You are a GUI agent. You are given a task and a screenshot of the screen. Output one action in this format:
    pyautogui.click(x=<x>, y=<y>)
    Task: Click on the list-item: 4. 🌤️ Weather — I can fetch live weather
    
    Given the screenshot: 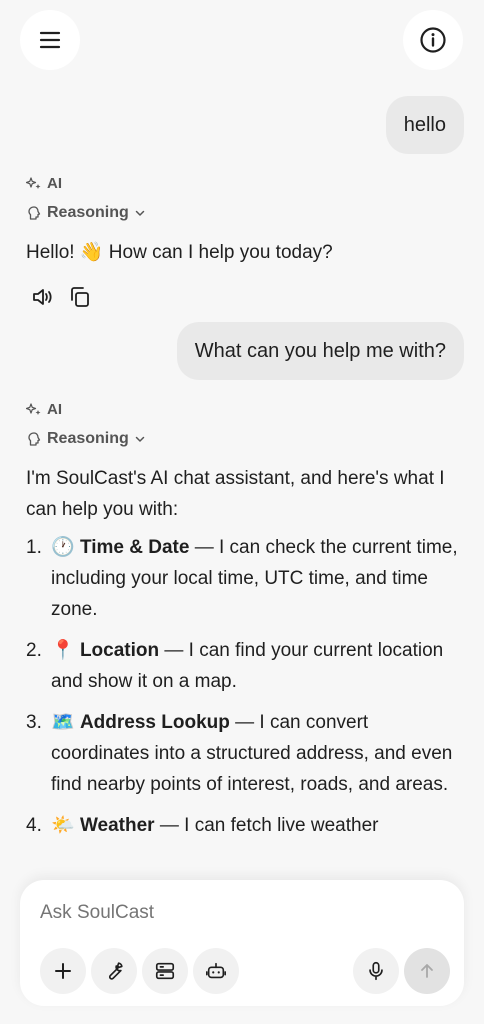 What is the action you would take?
    pyautogui.click(x=245, y=825)
    